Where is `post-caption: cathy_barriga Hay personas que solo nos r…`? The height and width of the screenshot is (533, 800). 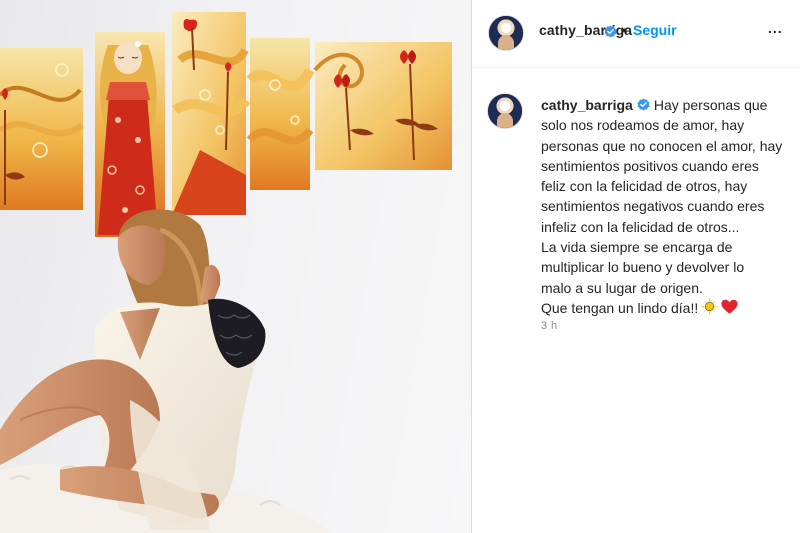 post-caption: cathy_barriga Hay personas que solo nos r… is located at coordinates (668, 206).